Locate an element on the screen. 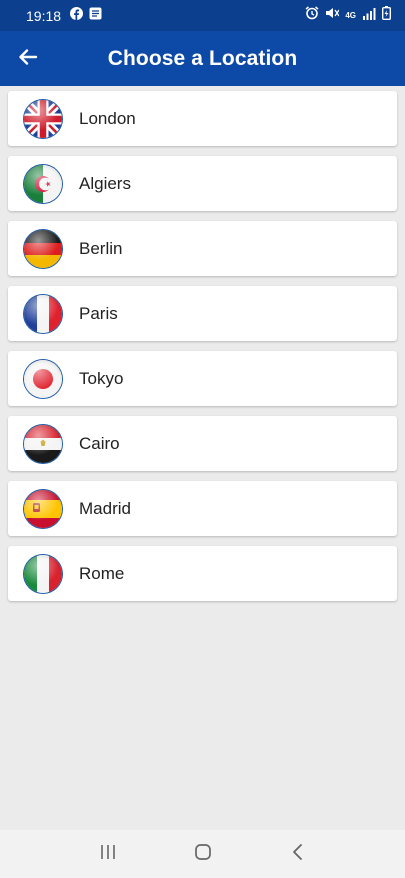  arrow-left-icon is located at coordinates (28, 59).